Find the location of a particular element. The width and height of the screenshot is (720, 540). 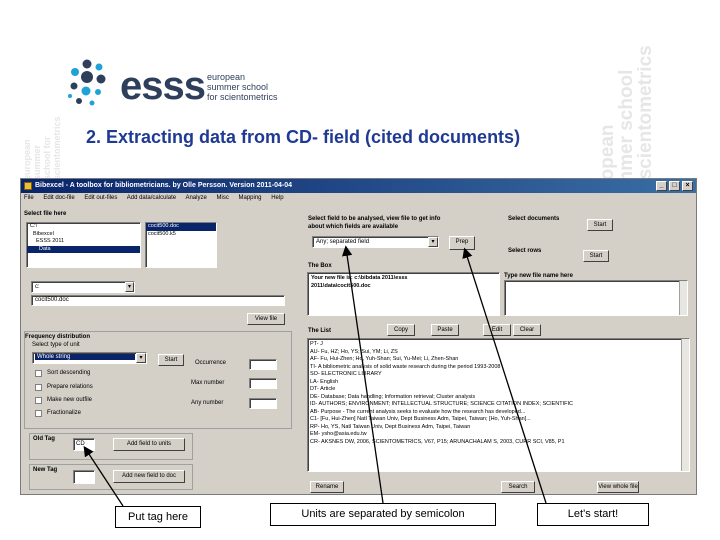

arrow-to-prep is located at coordinates (504, 375).